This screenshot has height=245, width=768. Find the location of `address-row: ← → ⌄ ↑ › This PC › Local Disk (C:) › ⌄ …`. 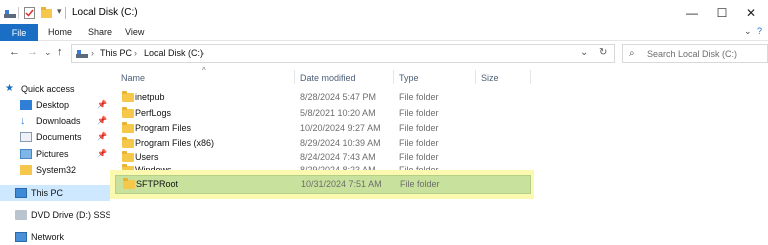

address-row: ← → ⌄ ↑ › This PC › Local Disk (C:) › ⌄ … is located at coordinates (384, 54).